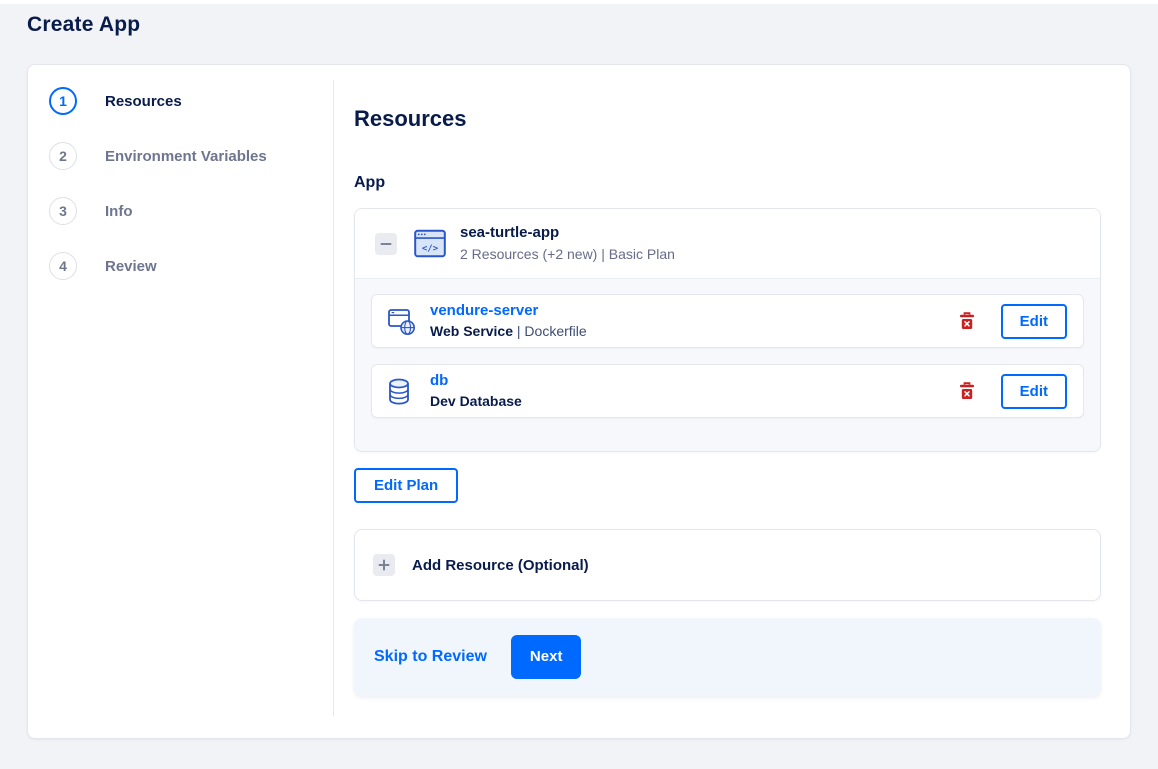 The width and height of the screenshot is (1158, 769). Describe the element at coordinates (333, 398) in the screenshot. I see `stepper-divider` at that location.